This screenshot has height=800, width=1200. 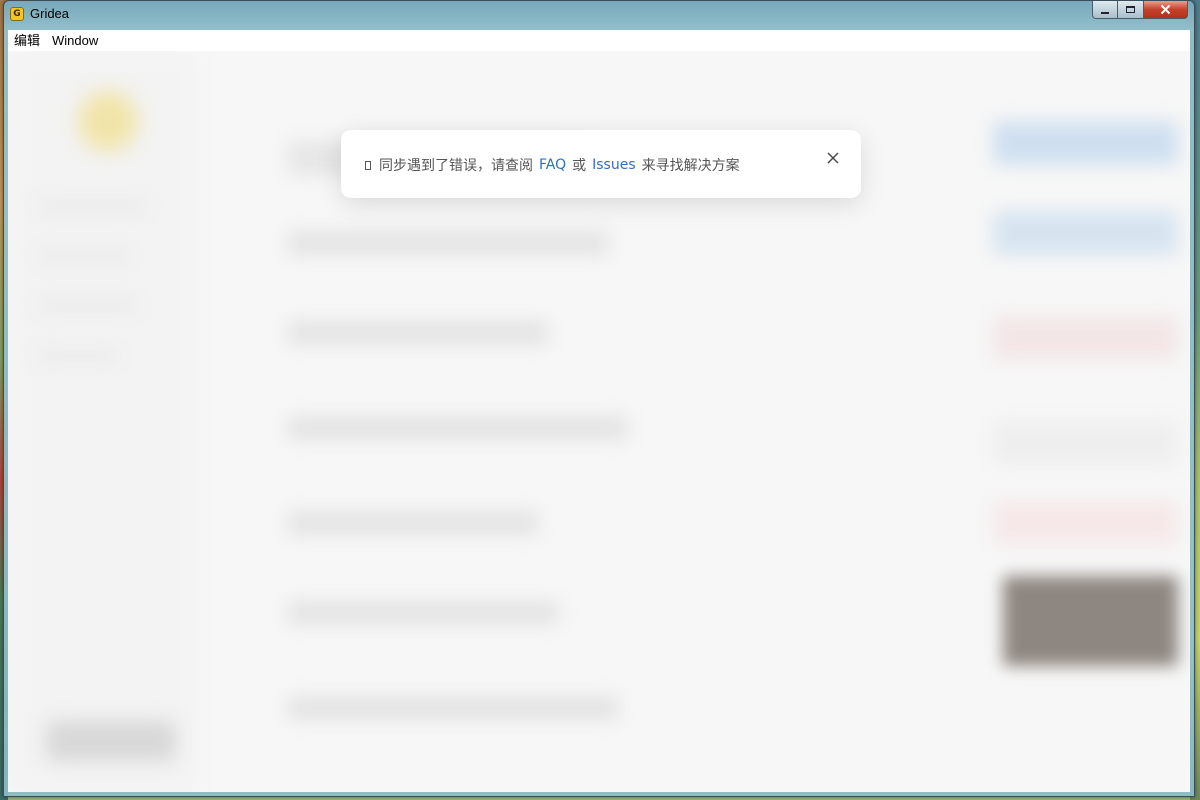 I want to click on sidebar-button, so click(x=111, y=741).